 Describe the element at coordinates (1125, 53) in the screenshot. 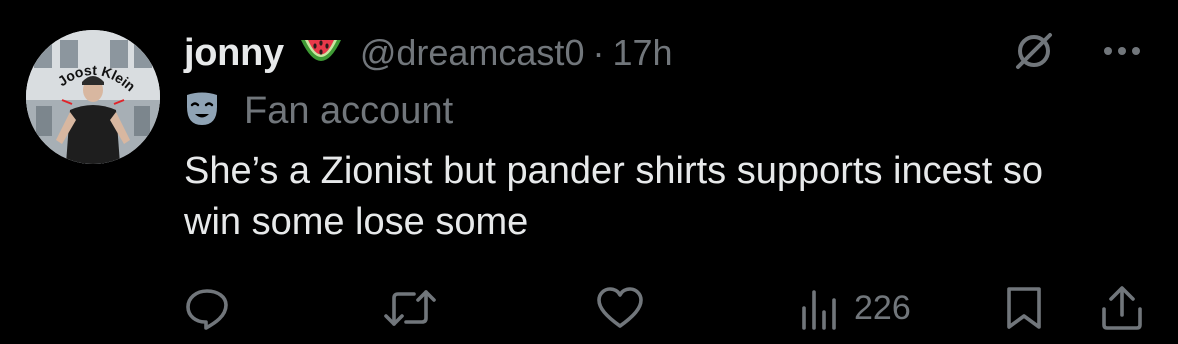

I see `more-options-icon` at that location.